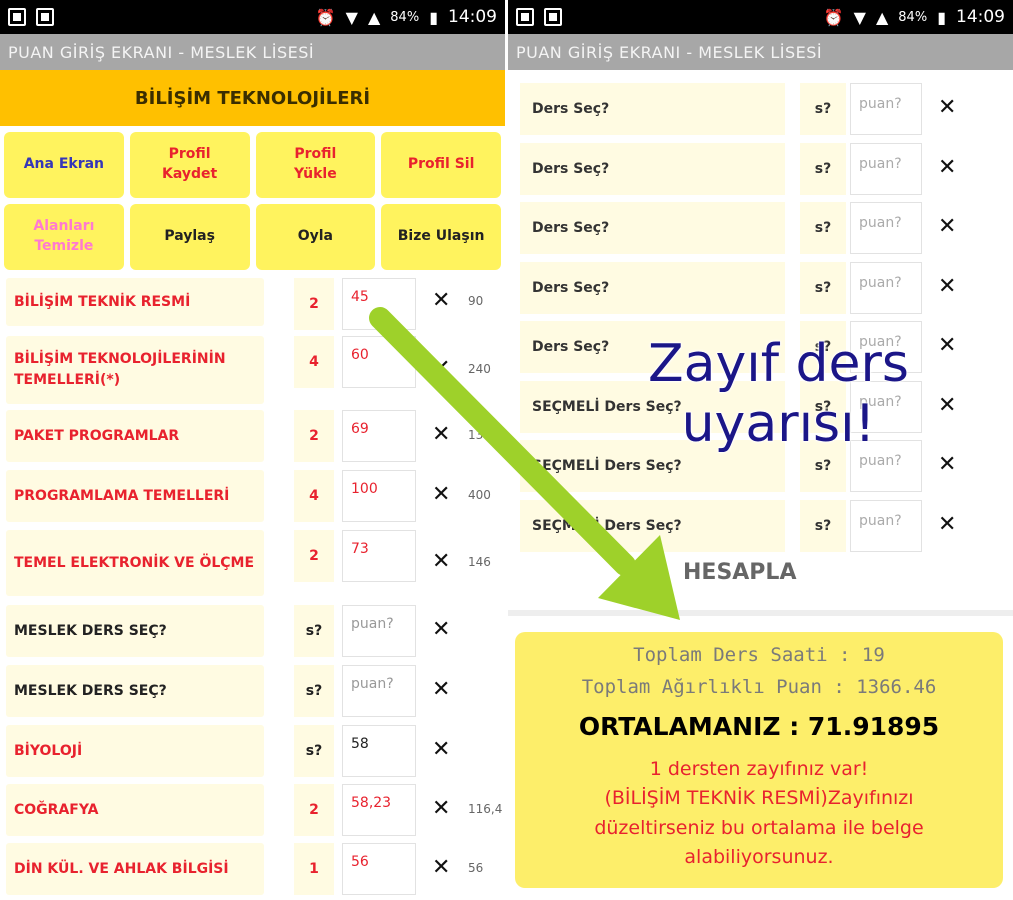 This screenshot has width=1013, height=900. I want to click on menu-button: Profil Kaydet, so click(189, 165).